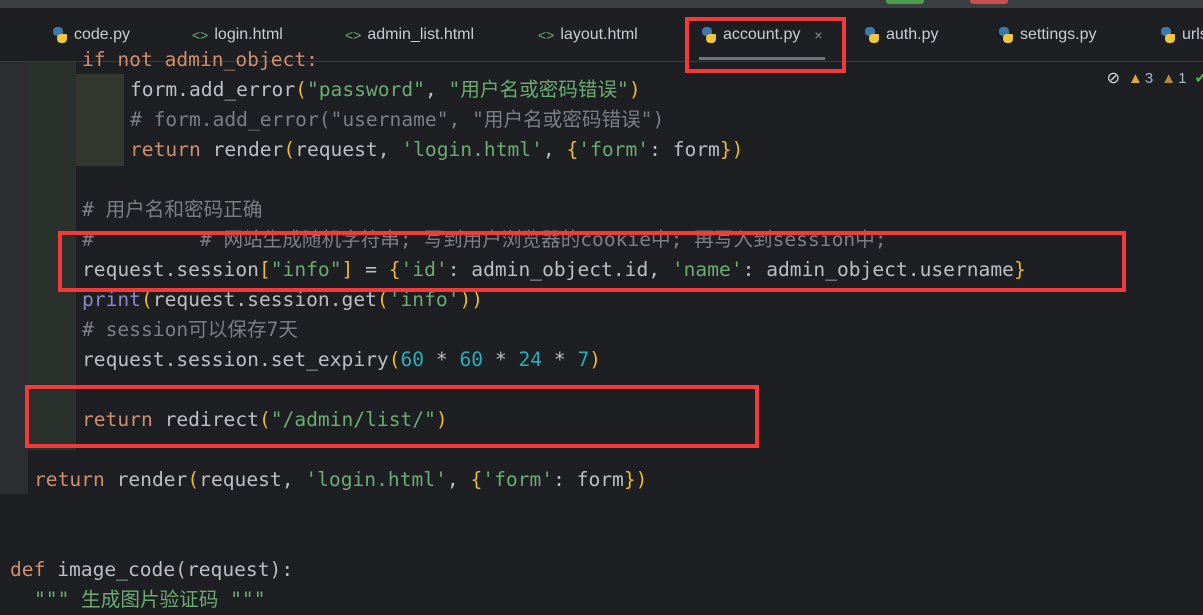 Image resolution: width=1203 pixels, height=615 pixels. Describe the element at coordinates (1198, 78) in the screenshot. I see `check-icon: ✔` at that location.